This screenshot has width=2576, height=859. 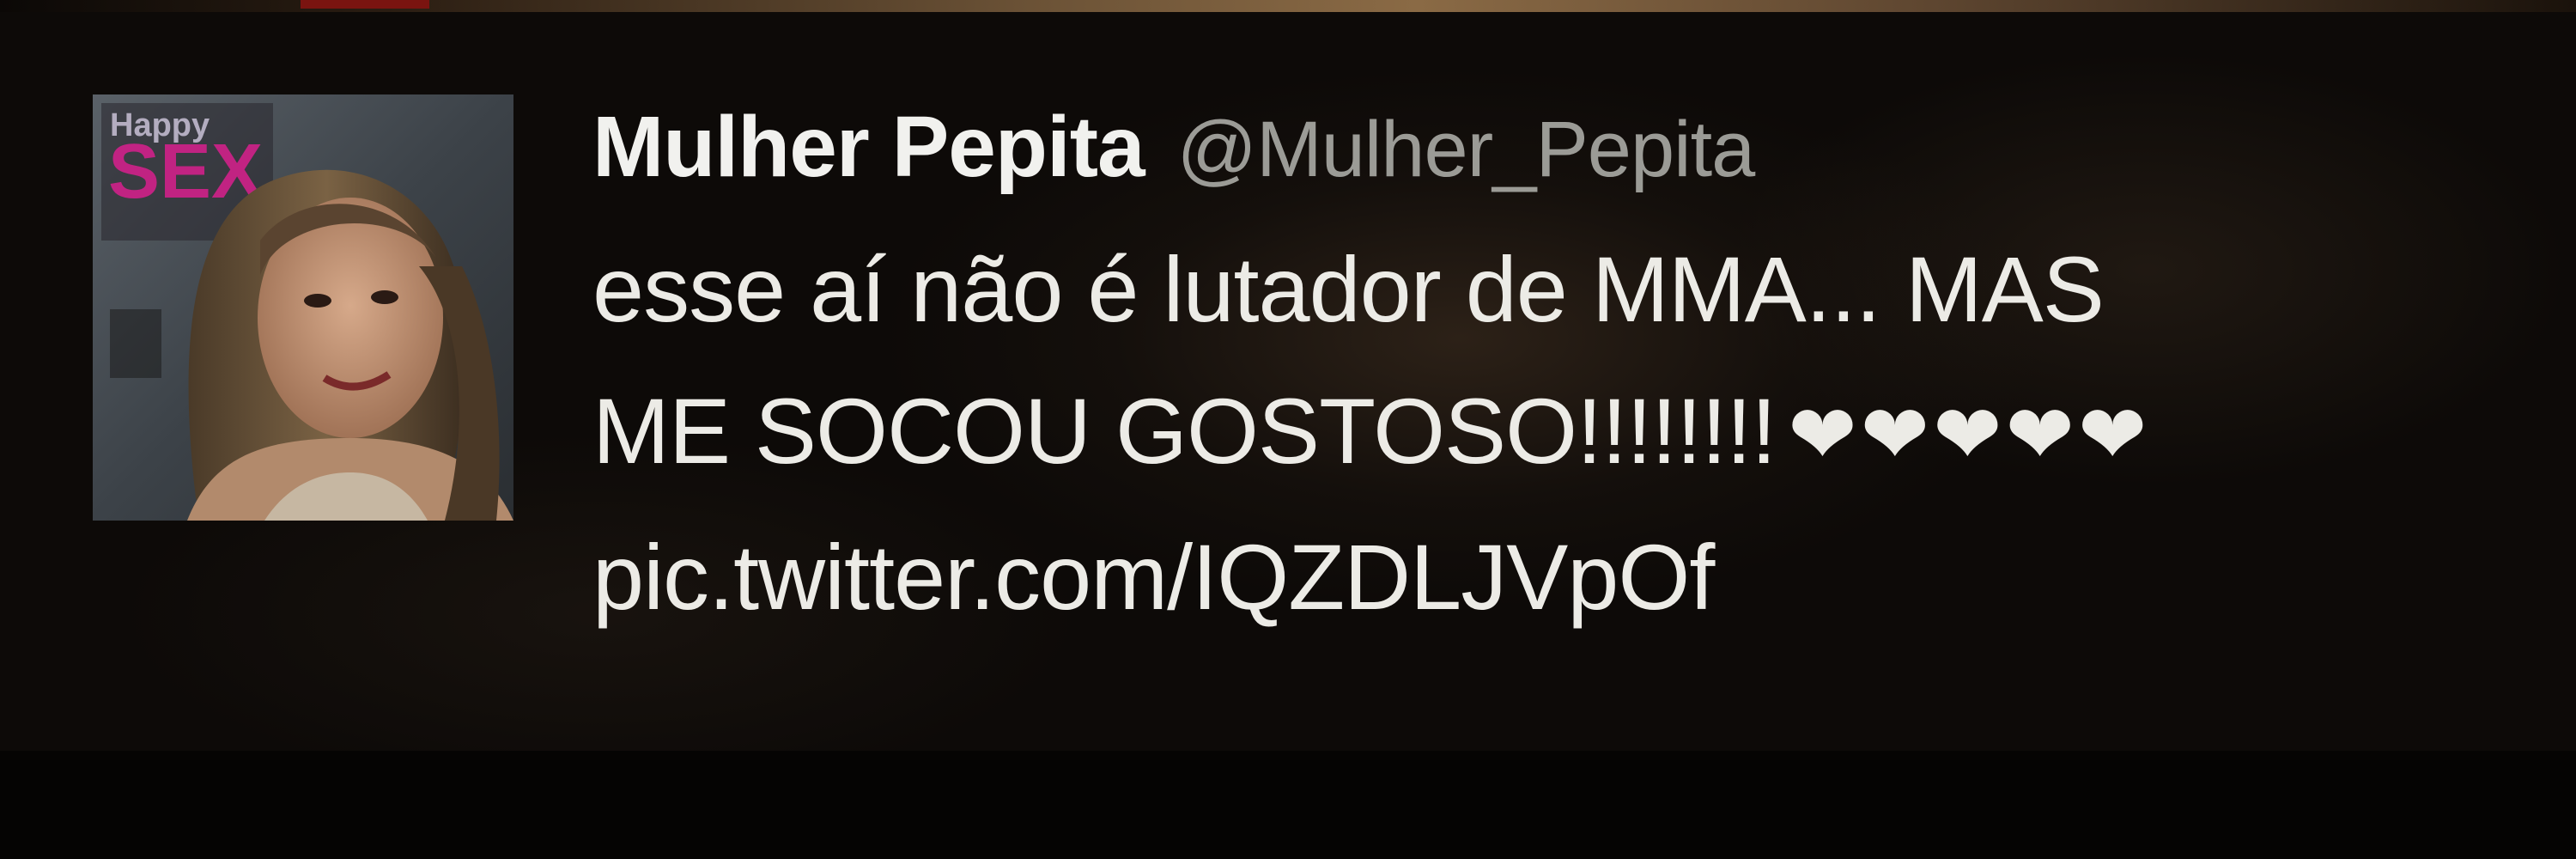 What do you see at coordinates (1349, 289) in the screenshot?
I see `tweet-text-line-1: esse aí não é lutador de MMA... MAS` at bounding box center [1349, 289].